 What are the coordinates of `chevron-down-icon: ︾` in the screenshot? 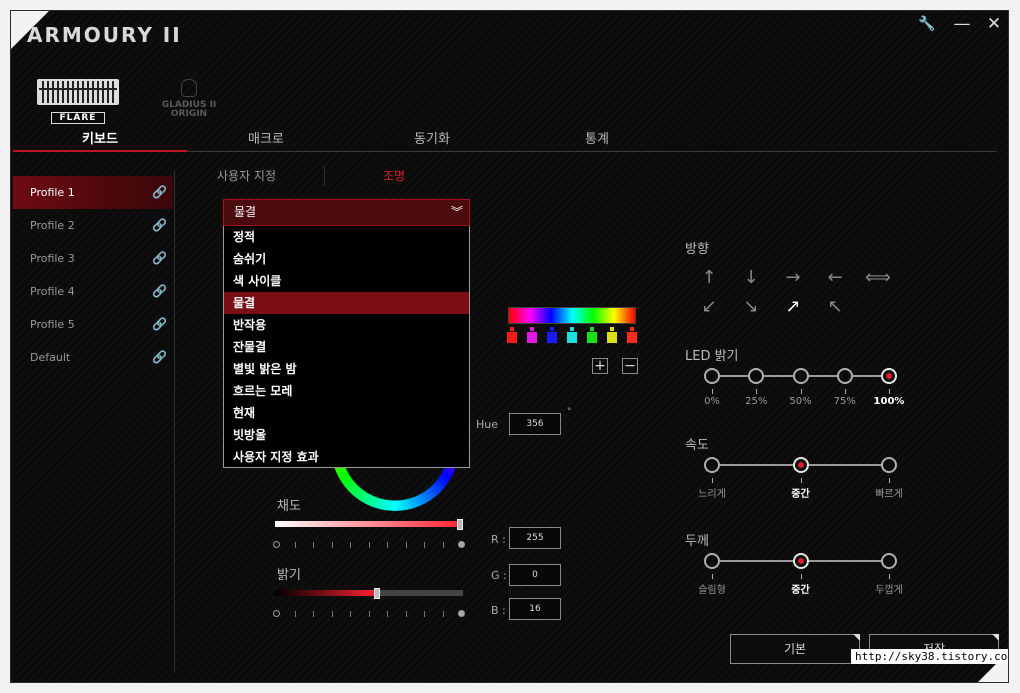 It's located at (456, 212).